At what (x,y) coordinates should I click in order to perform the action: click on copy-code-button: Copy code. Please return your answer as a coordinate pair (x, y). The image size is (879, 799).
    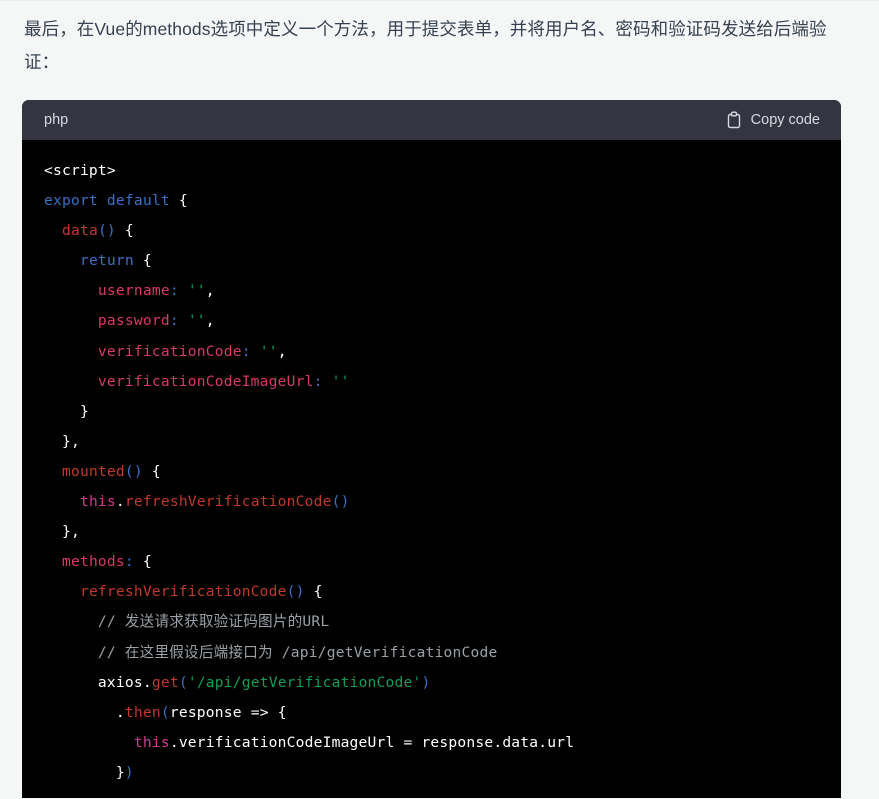
    Looking at the image, I should click on (773, 120).